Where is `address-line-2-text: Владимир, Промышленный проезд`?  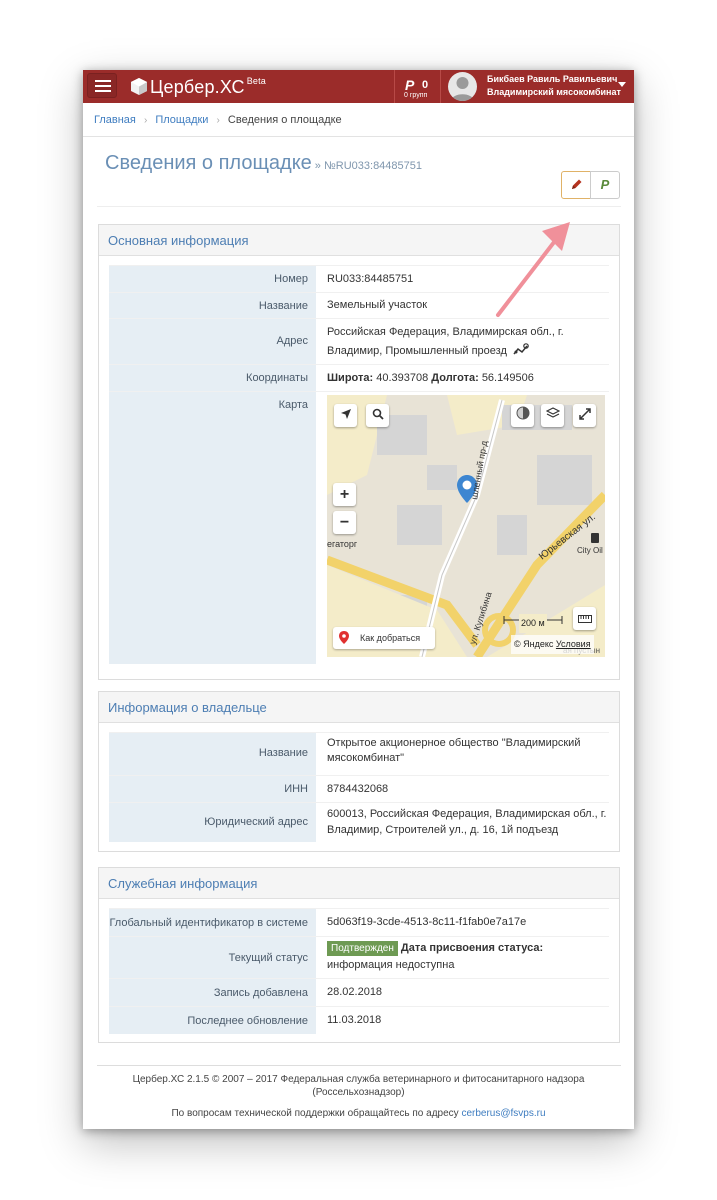
address-line-2-text: Владимир, Промышленный проезд is located at coordinates (417, 351).